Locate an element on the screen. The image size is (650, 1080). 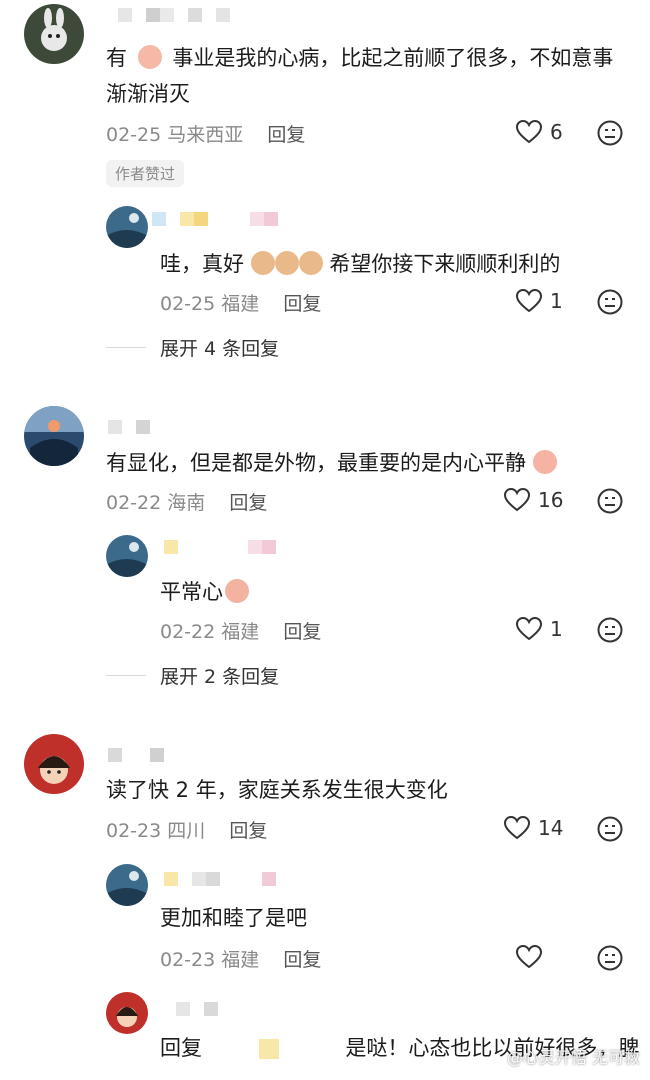
reply-meta: 02-23 福建 回复 is located at coordinates (241, 960).